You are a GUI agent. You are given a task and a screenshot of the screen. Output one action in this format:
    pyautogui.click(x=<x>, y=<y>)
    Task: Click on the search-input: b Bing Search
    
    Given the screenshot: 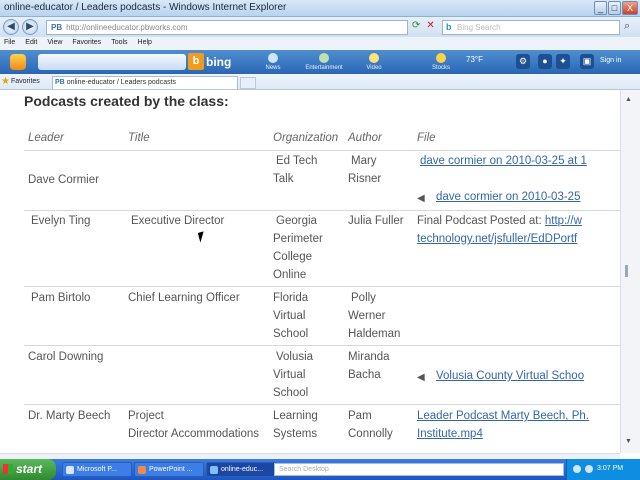 What is the action you would take?
    pyautogui.click(x=531, y=27)
    